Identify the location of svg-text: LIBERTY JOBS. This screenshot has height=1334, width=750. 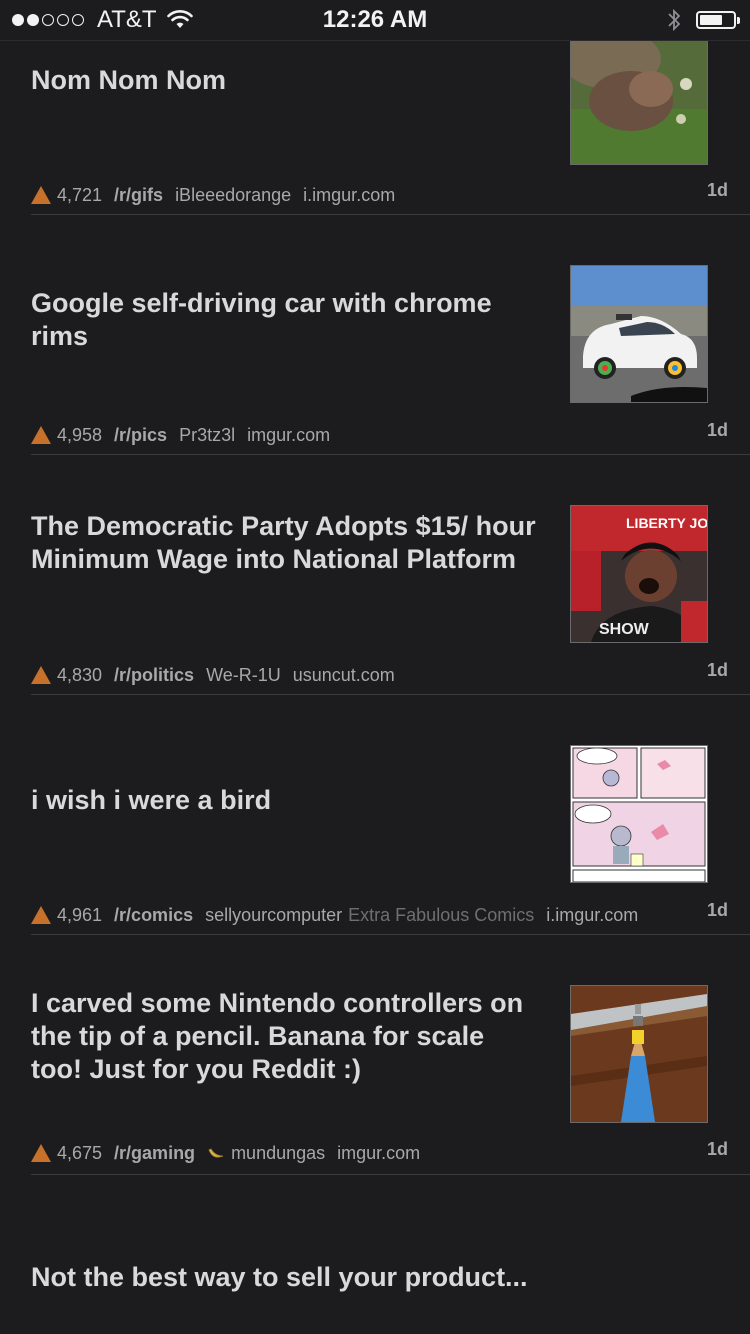
(666, 523).